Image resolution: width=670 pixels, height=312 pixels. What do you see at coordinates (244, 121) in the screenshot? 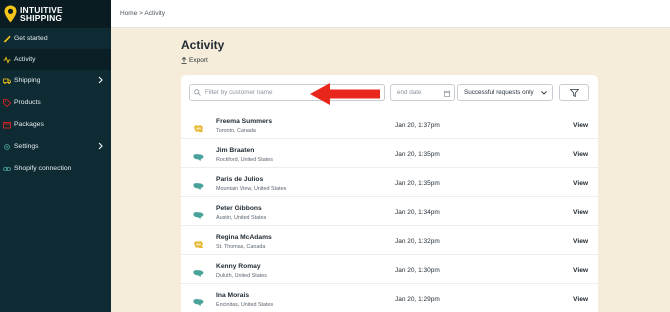
I see `customer-name: Freema Summers` at bounding box center [244, 121].